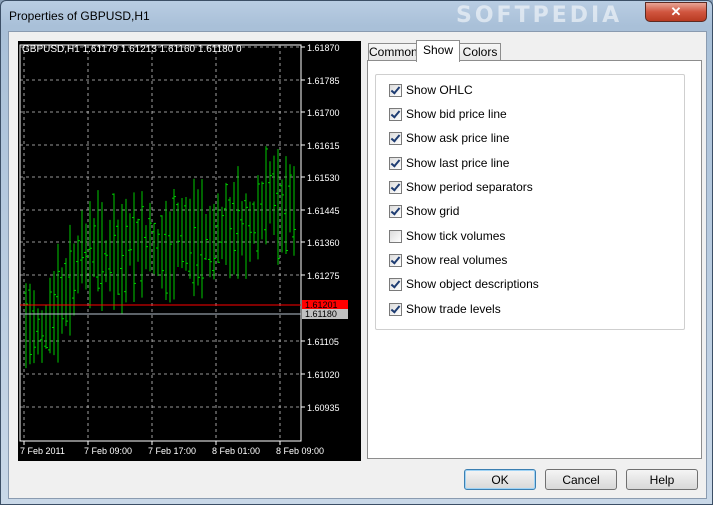  I want to click on price-tick-label: 1.61870, so click(323, 48).